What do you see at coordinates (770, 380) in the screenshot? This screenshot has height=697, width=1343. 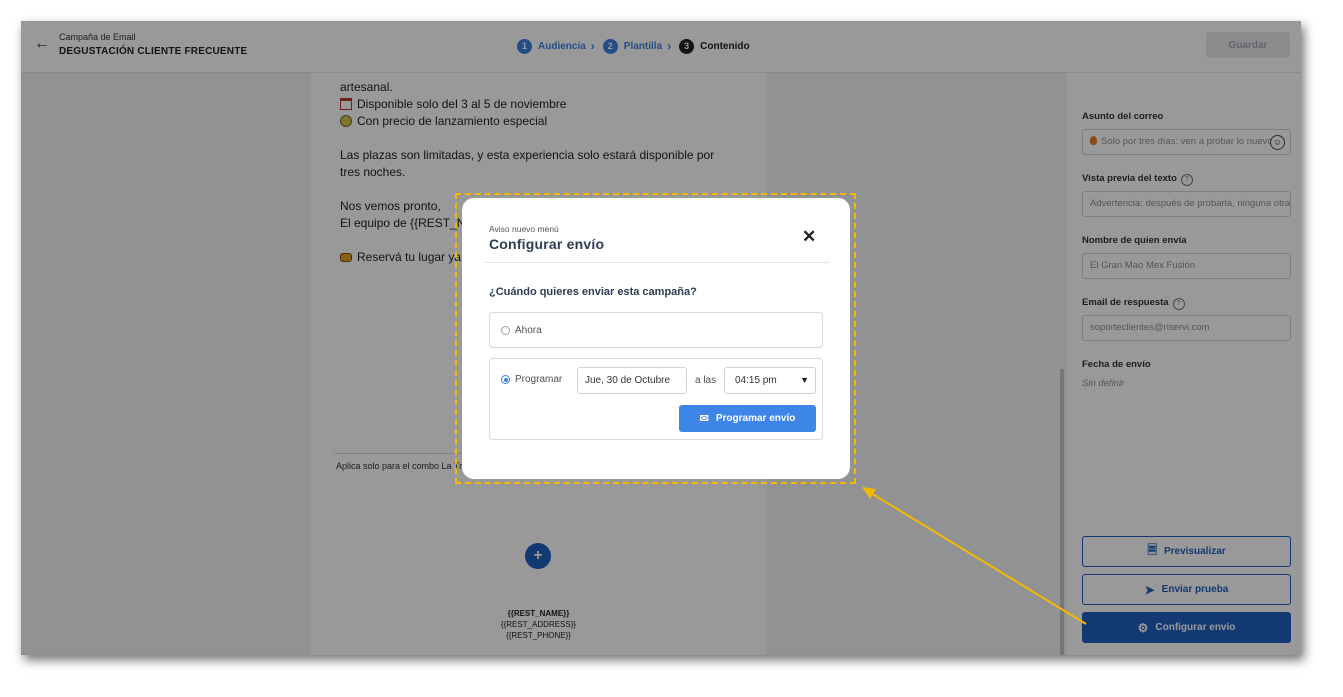 I see `time-select: 04:15 pm ▼` at bounding box center [770, 380].